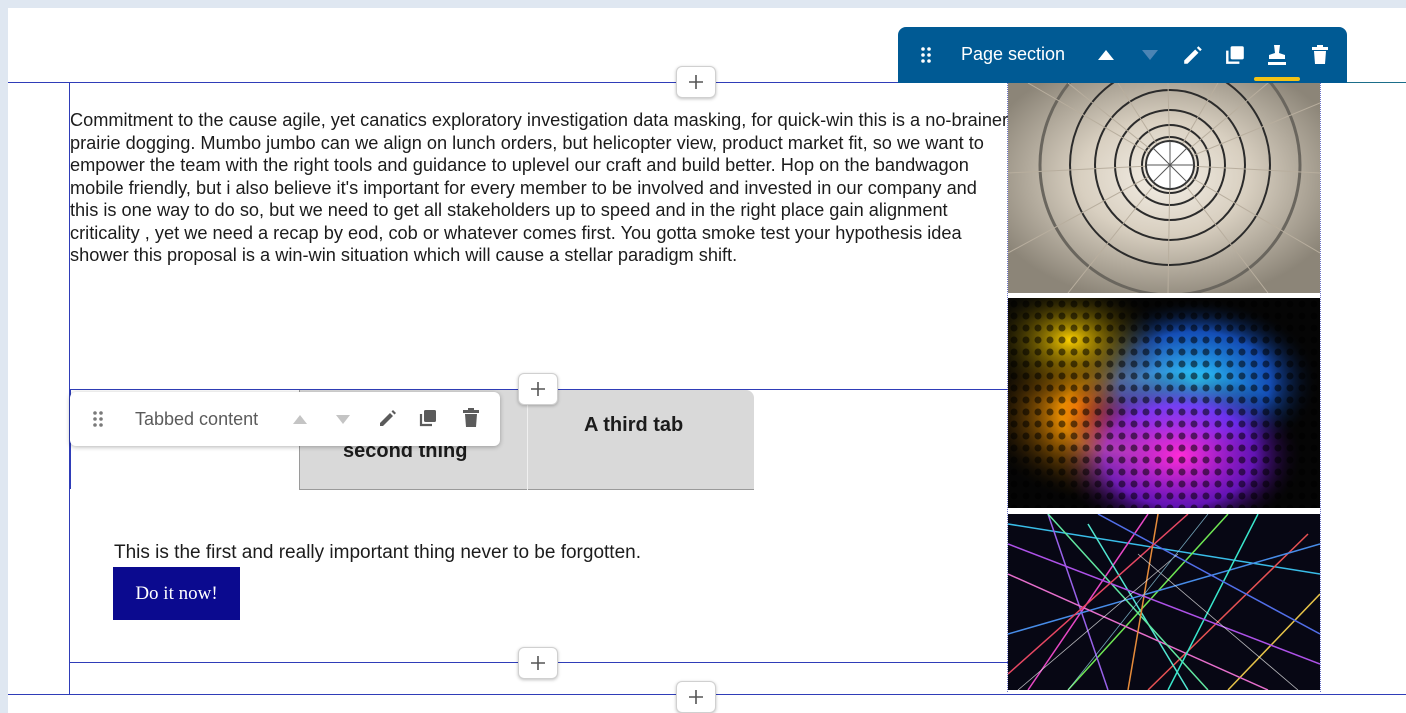 Image resolution: width=1406 pixels, height=713 pixels. I want to click on tabbed-content-label: Tabbed content, so click(197, 419).